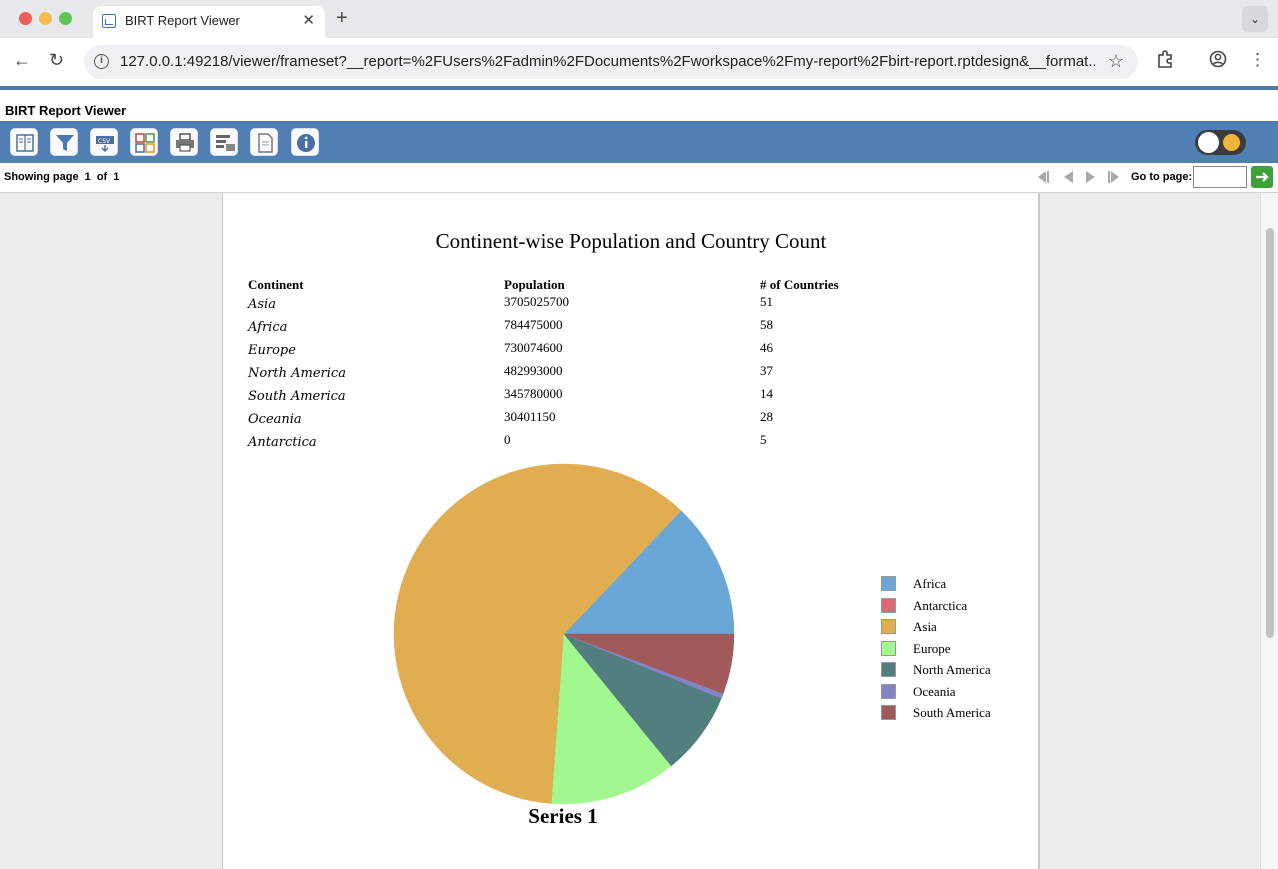 The height and width of the screenshot is (869, 1278). I want to click on print-server-icon, so click(224, 142).